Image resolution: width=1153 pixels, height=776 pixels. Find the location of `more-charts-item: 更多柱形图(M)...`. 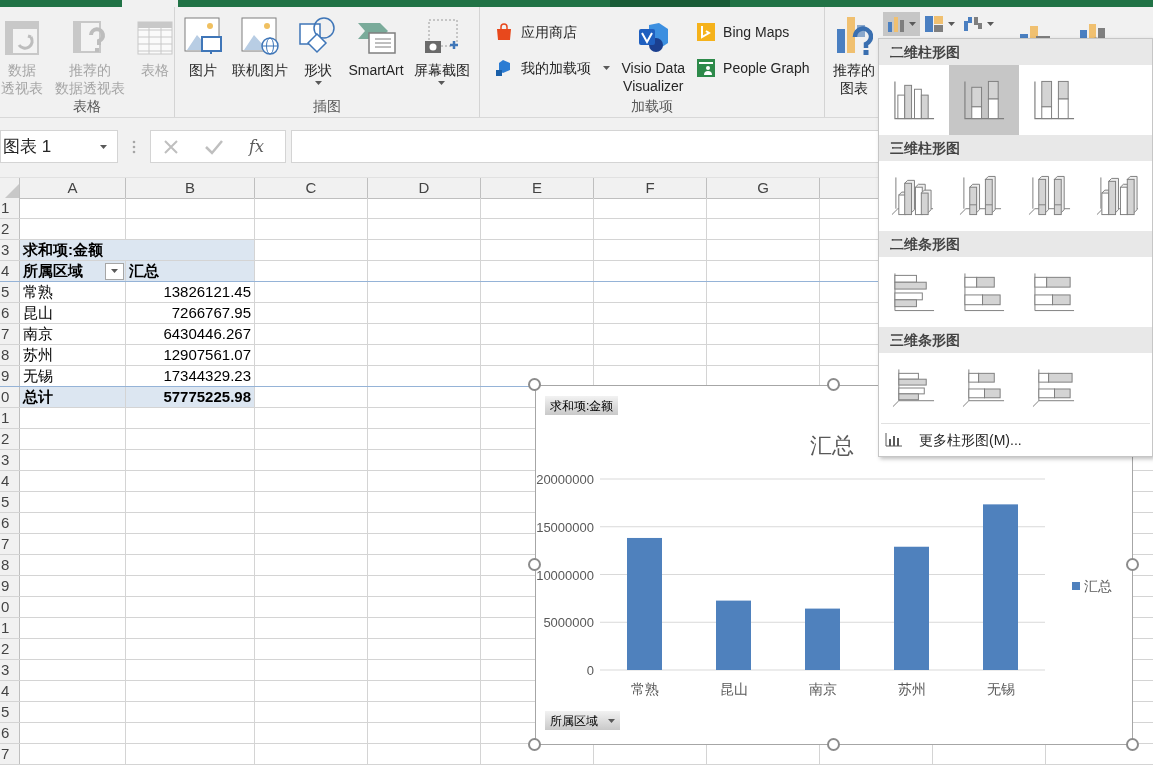

more-charts-item: 更多柱形图(M)... is located at coordinates (1015, 440).